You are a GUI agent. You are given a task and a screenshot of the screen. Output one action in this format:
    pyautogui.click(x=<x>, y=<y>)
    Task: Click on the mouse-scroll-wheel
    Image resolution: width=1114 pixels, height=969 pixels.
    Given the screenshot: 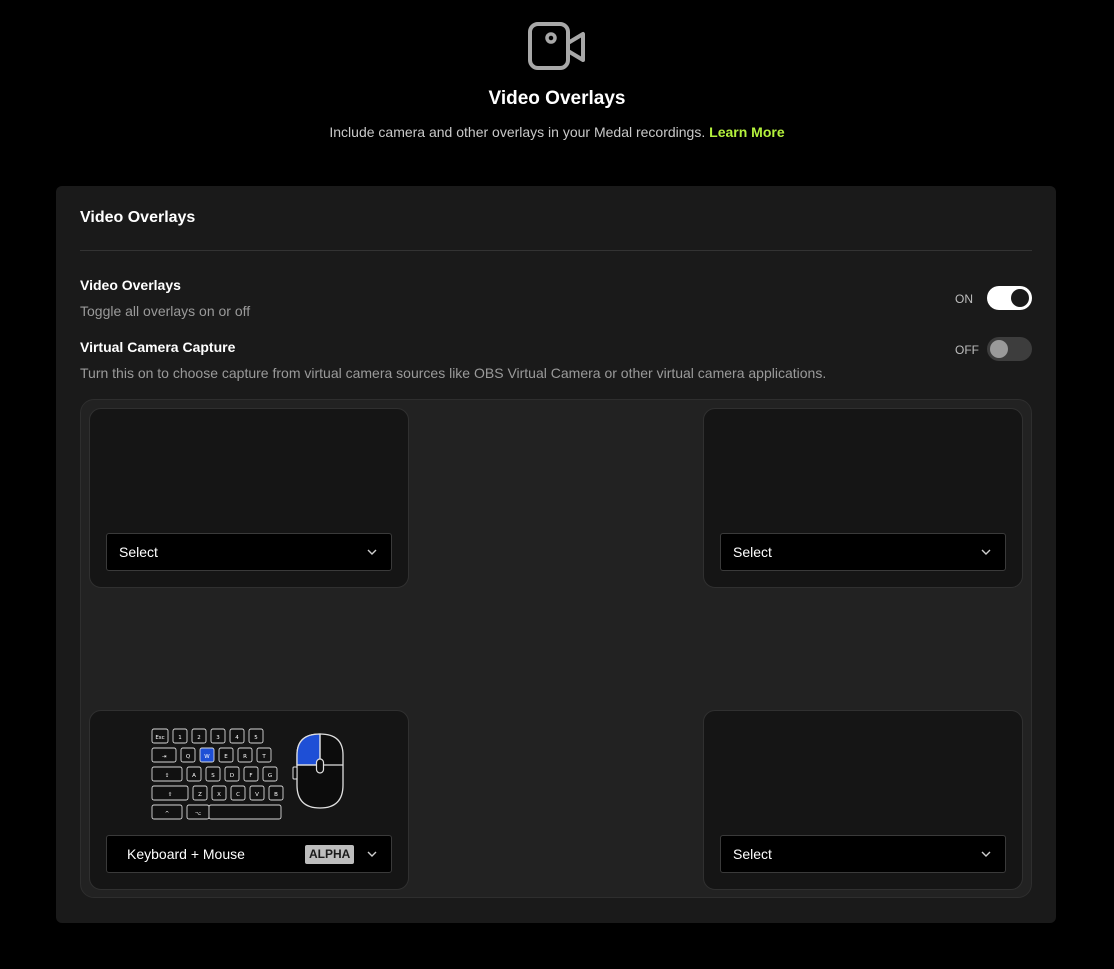 What is the action you would take?
    pyautogui.click(x=320, y=766)
    